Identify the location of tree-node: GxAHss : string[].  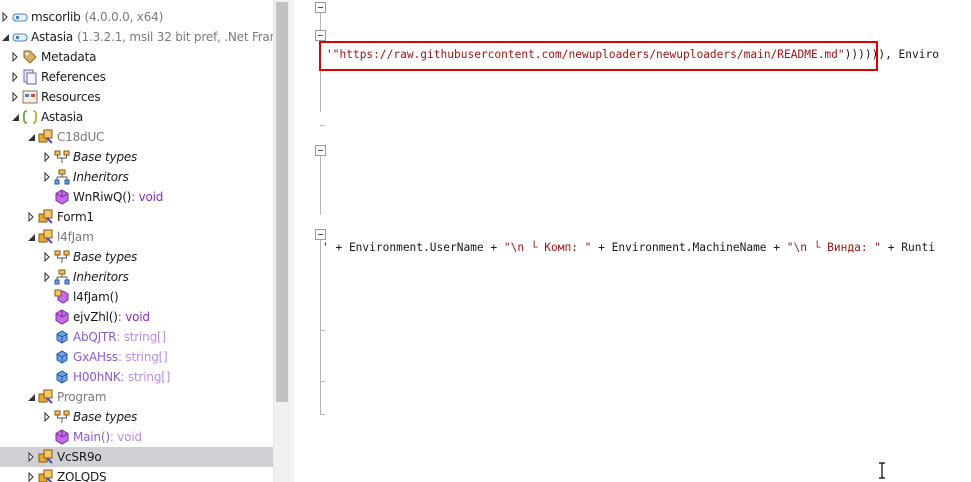
(136, 357).